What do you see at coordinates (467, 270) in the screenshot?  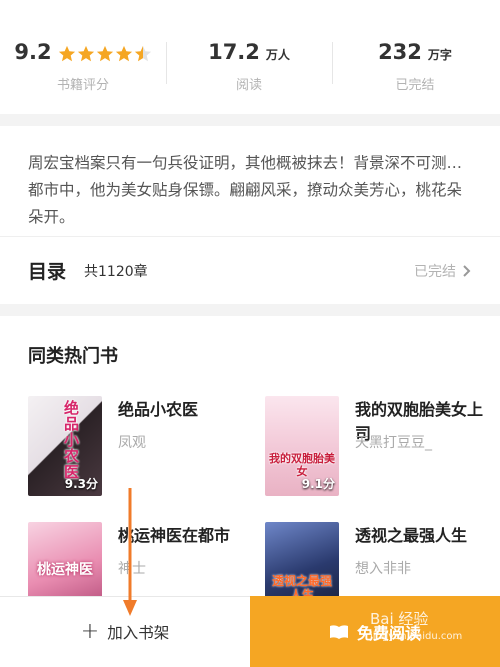 I see `chevron-right-icon` at bounding box center [467, 270].